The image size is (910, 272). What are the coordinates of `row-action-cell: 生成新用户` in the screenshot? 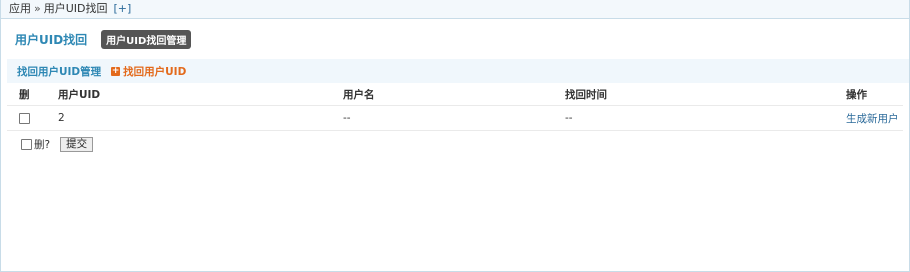 It's located at (874, 118).